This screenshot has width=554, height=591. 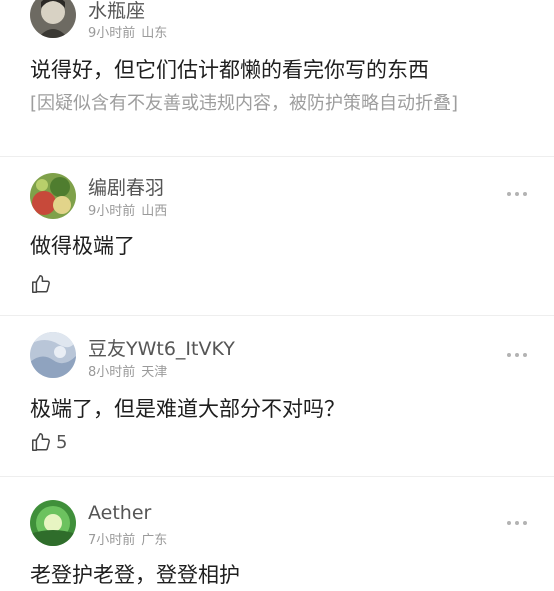 What do you see at coordinates (161, 347) in the screenshot?
I see `username: 豆友YWt6_ItVKY` at bounding box center [161, 347].